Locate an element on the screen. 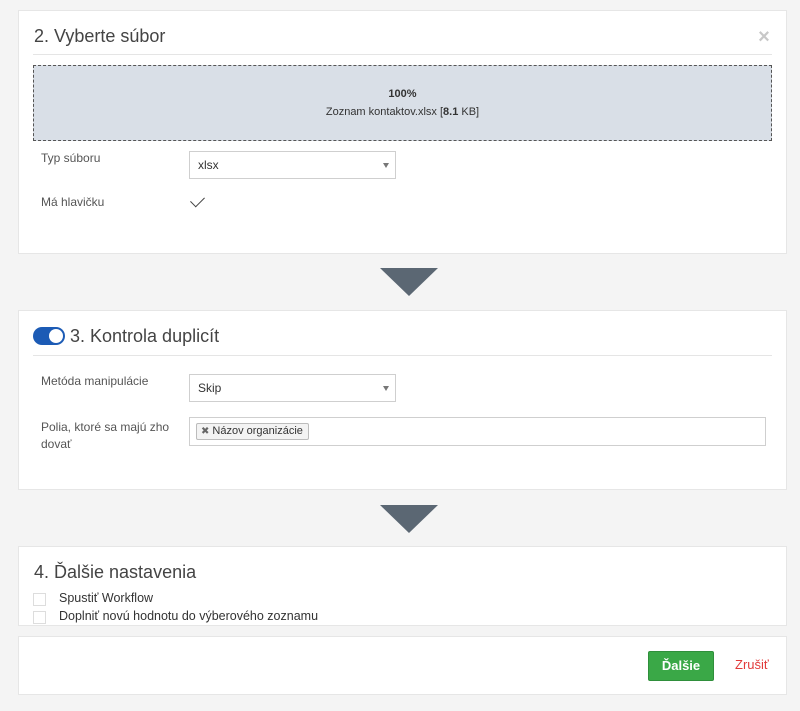 The image size is (800, 711). has-header-label: Má hlavičku is located at coordinates (73, 202).